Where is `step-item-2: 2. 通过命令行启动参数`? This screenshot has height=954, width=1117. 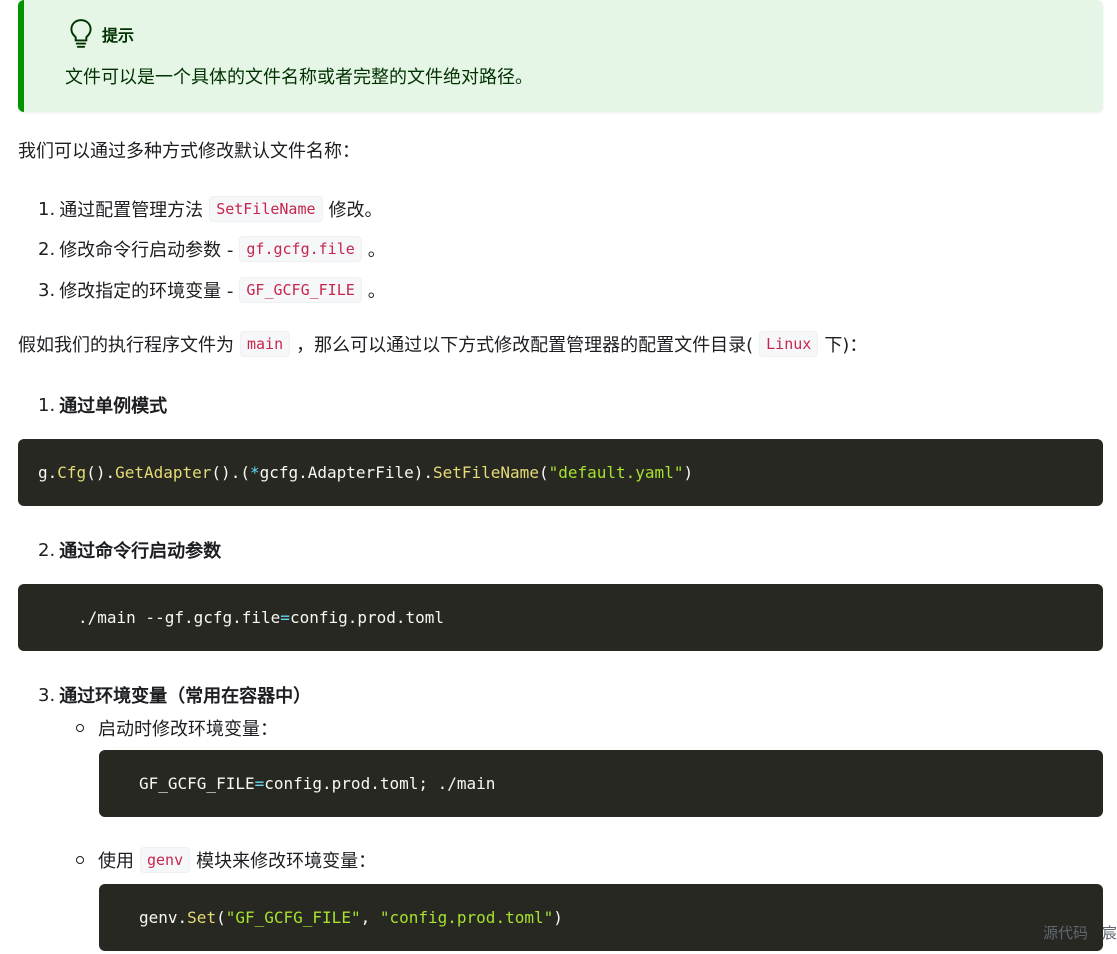 step-item-2: 2. 通过命令行启动参数 is located at coordinates (129, 550).